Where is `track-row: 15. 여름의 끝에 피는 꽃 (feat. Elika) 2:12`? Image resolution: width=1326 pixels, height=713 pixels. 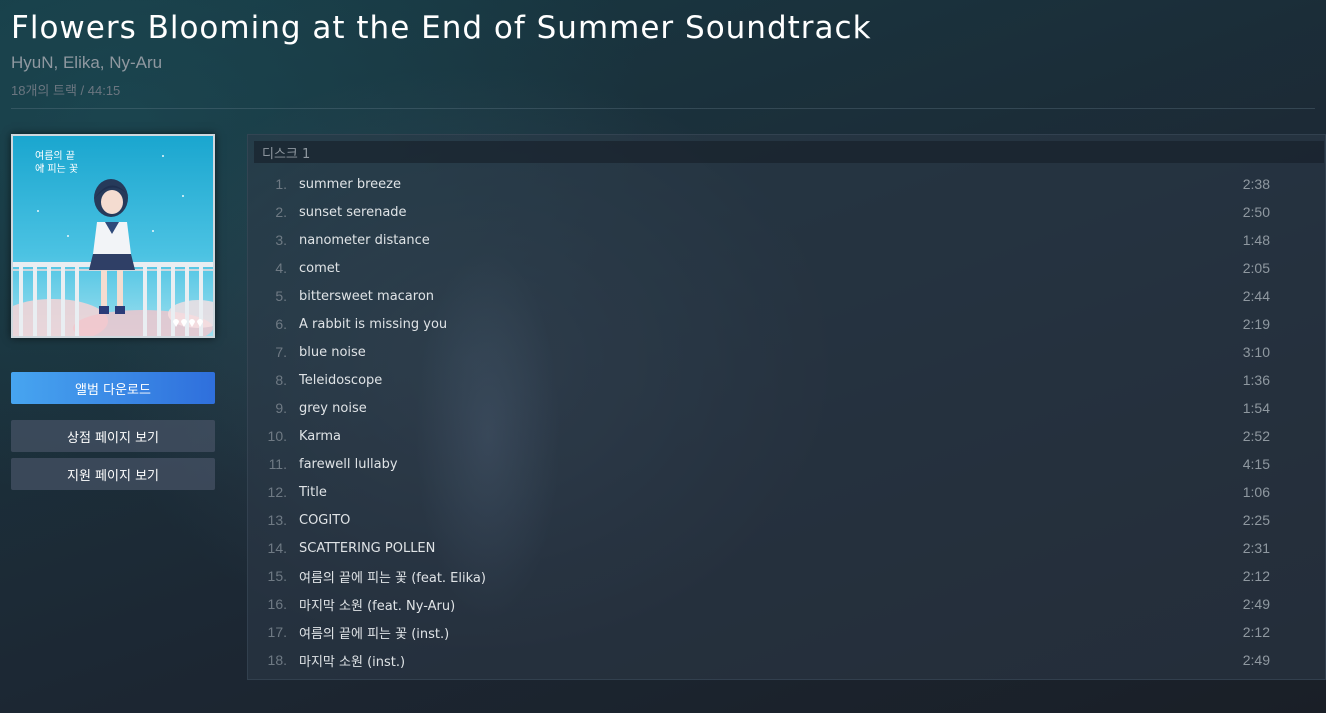 track-row: 15. 여름의 끝에 피는 꽃 (feat. Elika) 2:12 is located at coordinates (786, 576).